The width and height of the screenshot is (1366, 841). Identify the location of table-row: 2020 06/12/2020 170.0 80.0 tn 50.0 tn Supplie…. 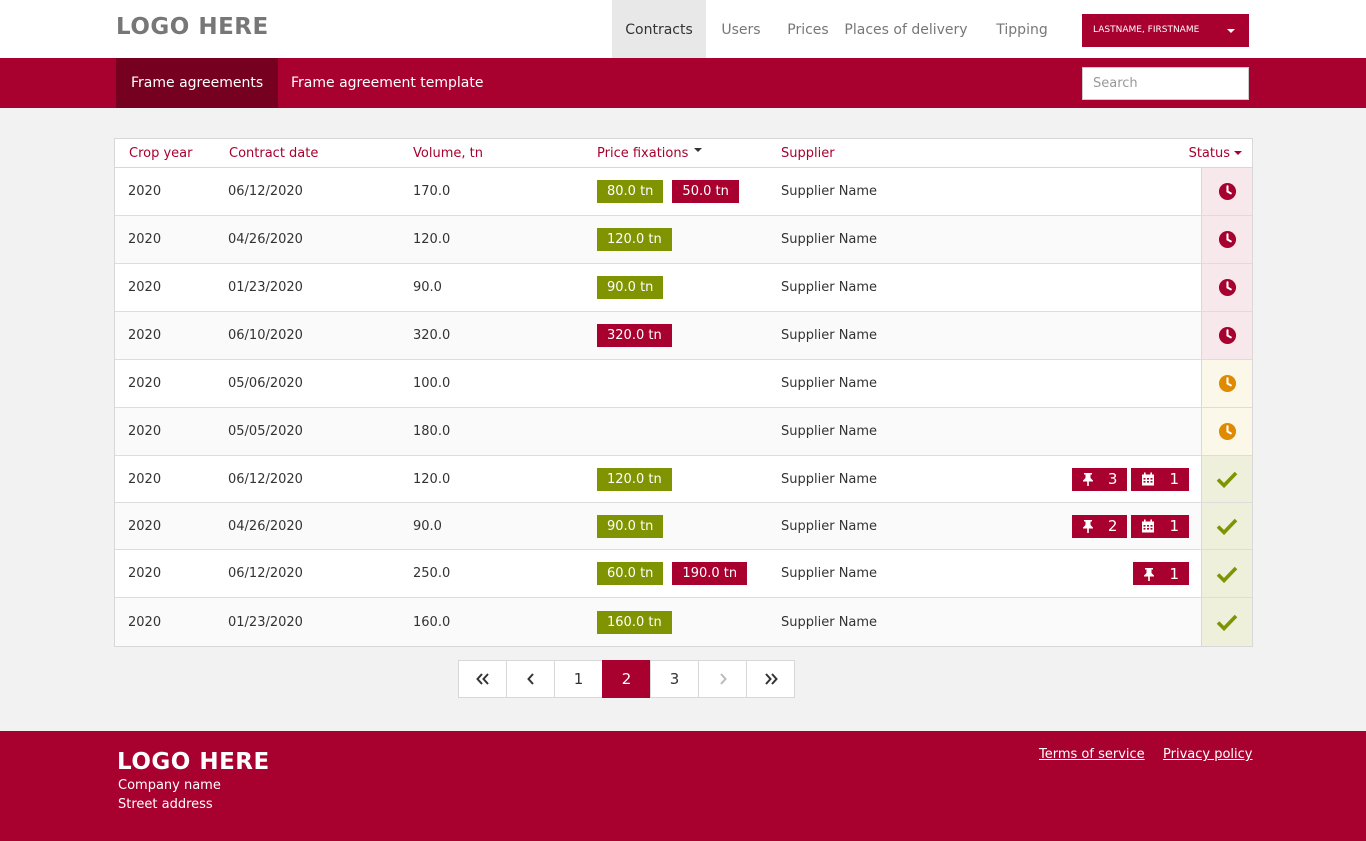
(683, 192).